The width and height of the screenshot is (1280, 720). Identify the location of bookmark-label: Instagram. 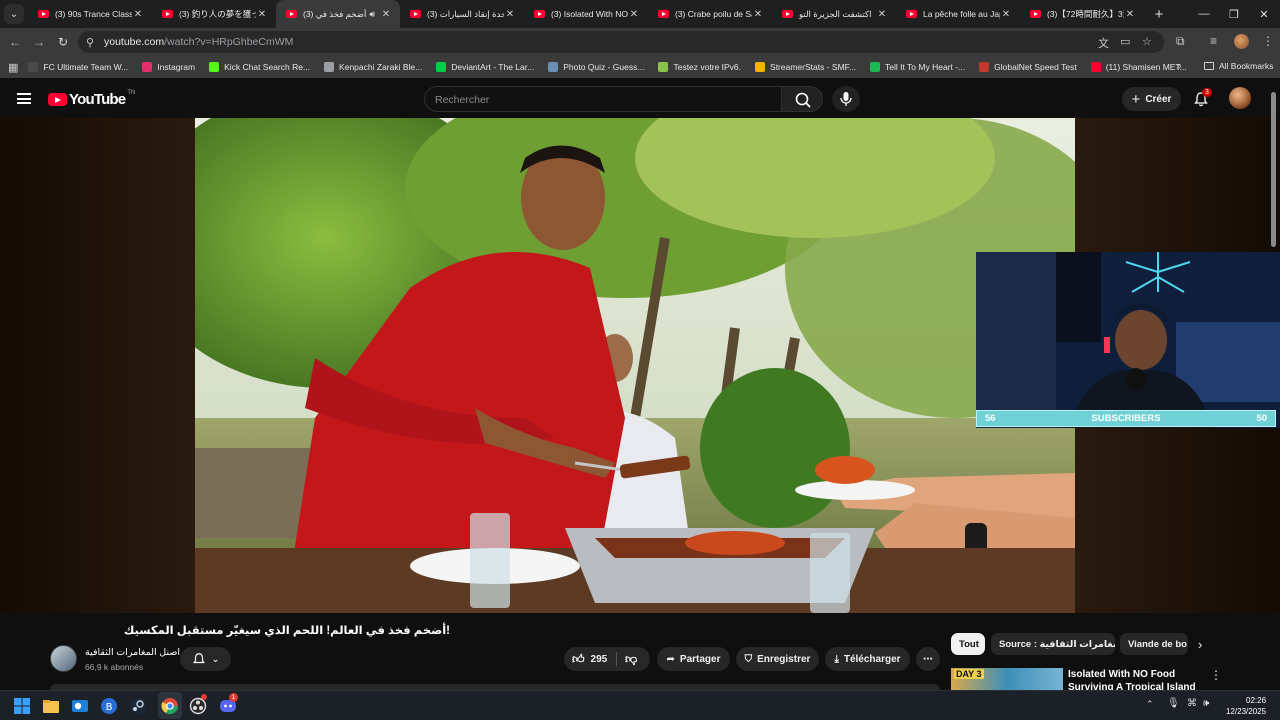
(176, 67).